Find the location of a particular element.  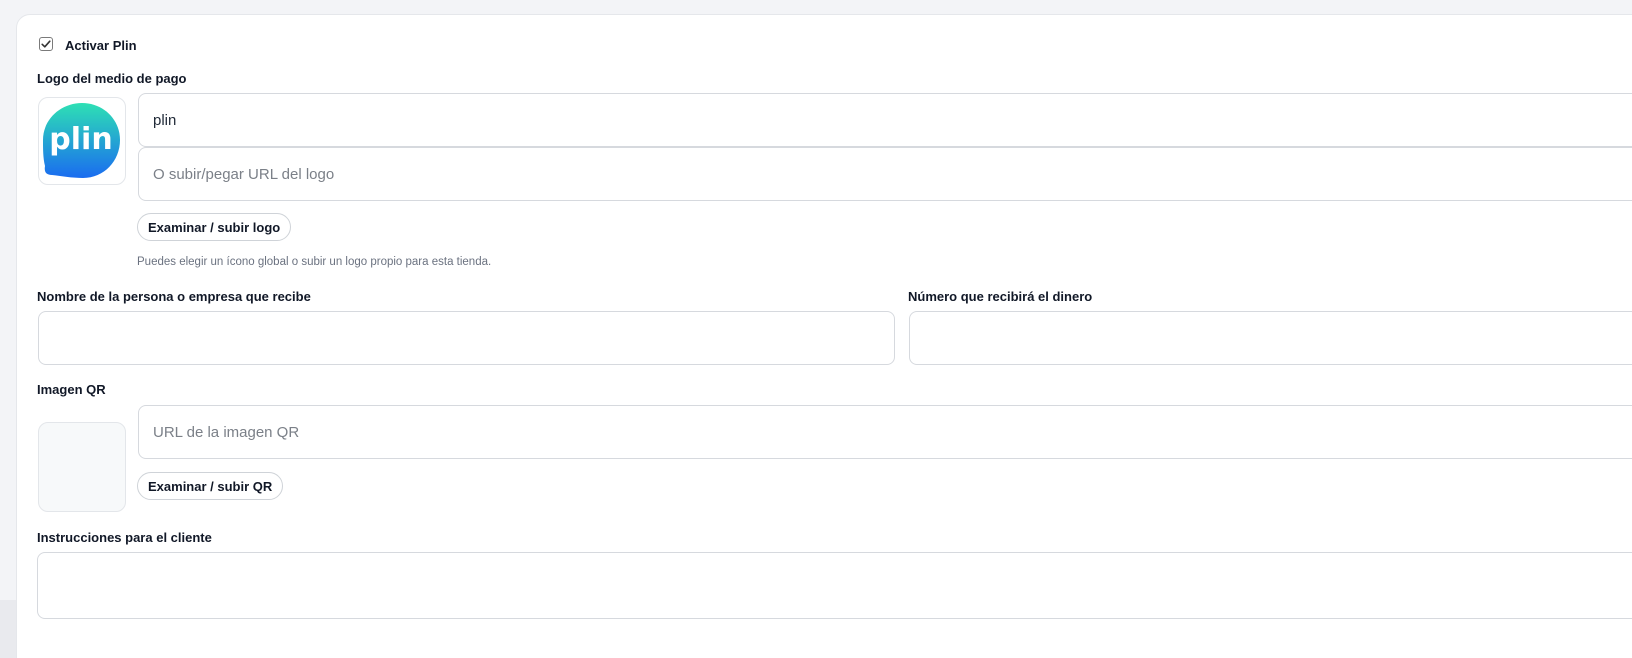

background-strip is located at coordinates (8, 629).